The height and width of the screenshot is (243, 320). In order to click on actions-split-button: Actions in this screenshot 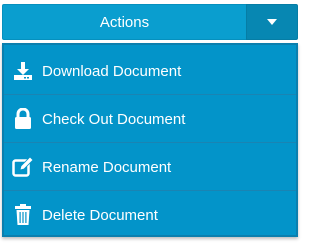, I will do `click(150, 22)`.